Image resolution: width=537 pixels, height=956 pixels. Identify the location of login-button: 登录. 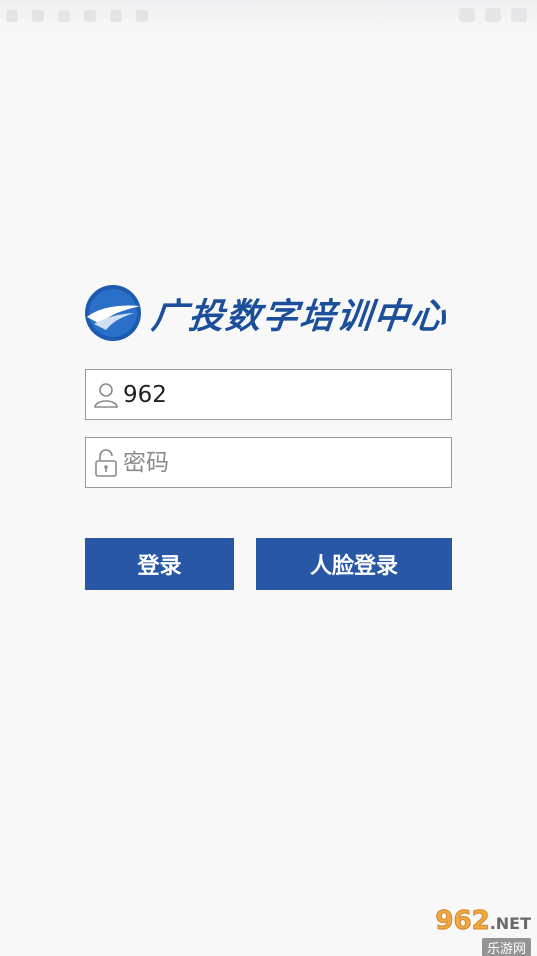
(159, 564).